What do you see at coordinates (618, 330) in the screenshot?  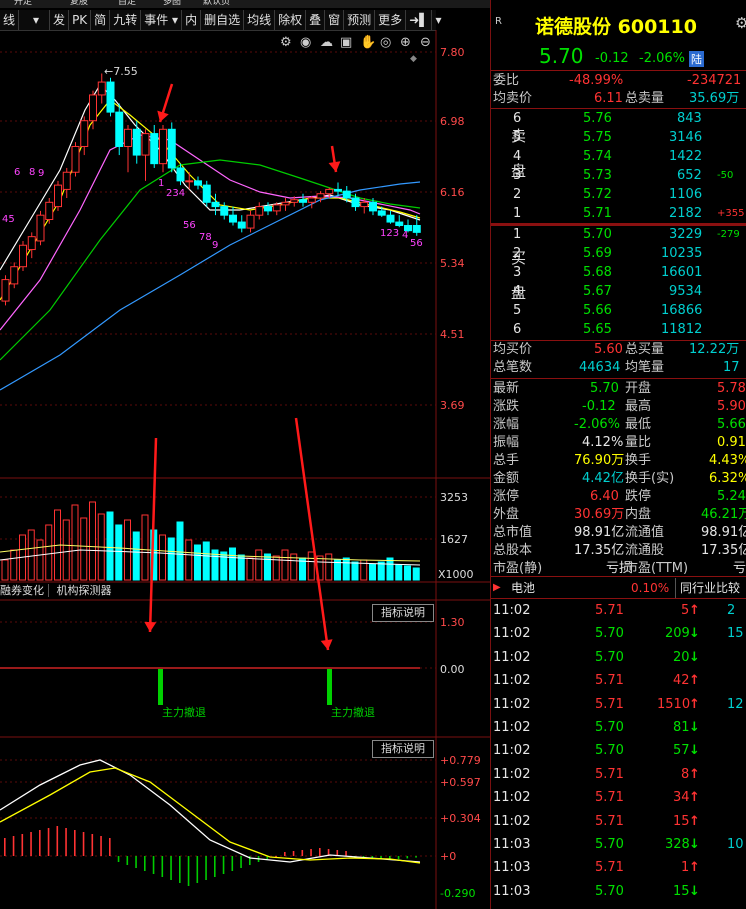 I see `buy-level-row: 6 5.65 11812` at bounding box center [618, 330].